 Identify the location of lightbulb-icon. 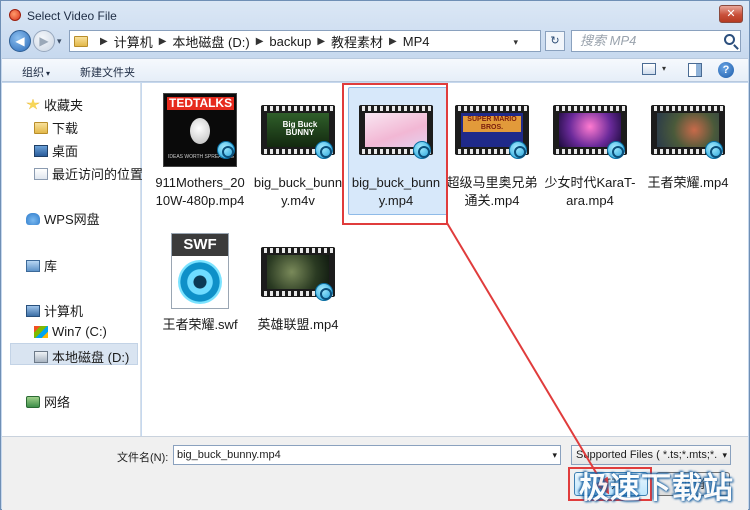
(200, 131).